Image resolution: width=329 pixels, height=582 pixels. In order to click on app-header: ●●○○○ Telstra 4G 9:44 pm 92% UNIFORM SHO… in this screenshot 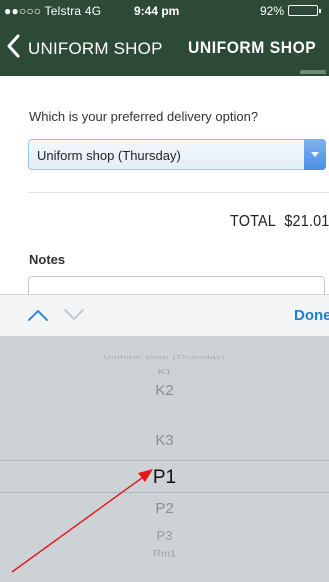, I will do `click(164, 38)`.